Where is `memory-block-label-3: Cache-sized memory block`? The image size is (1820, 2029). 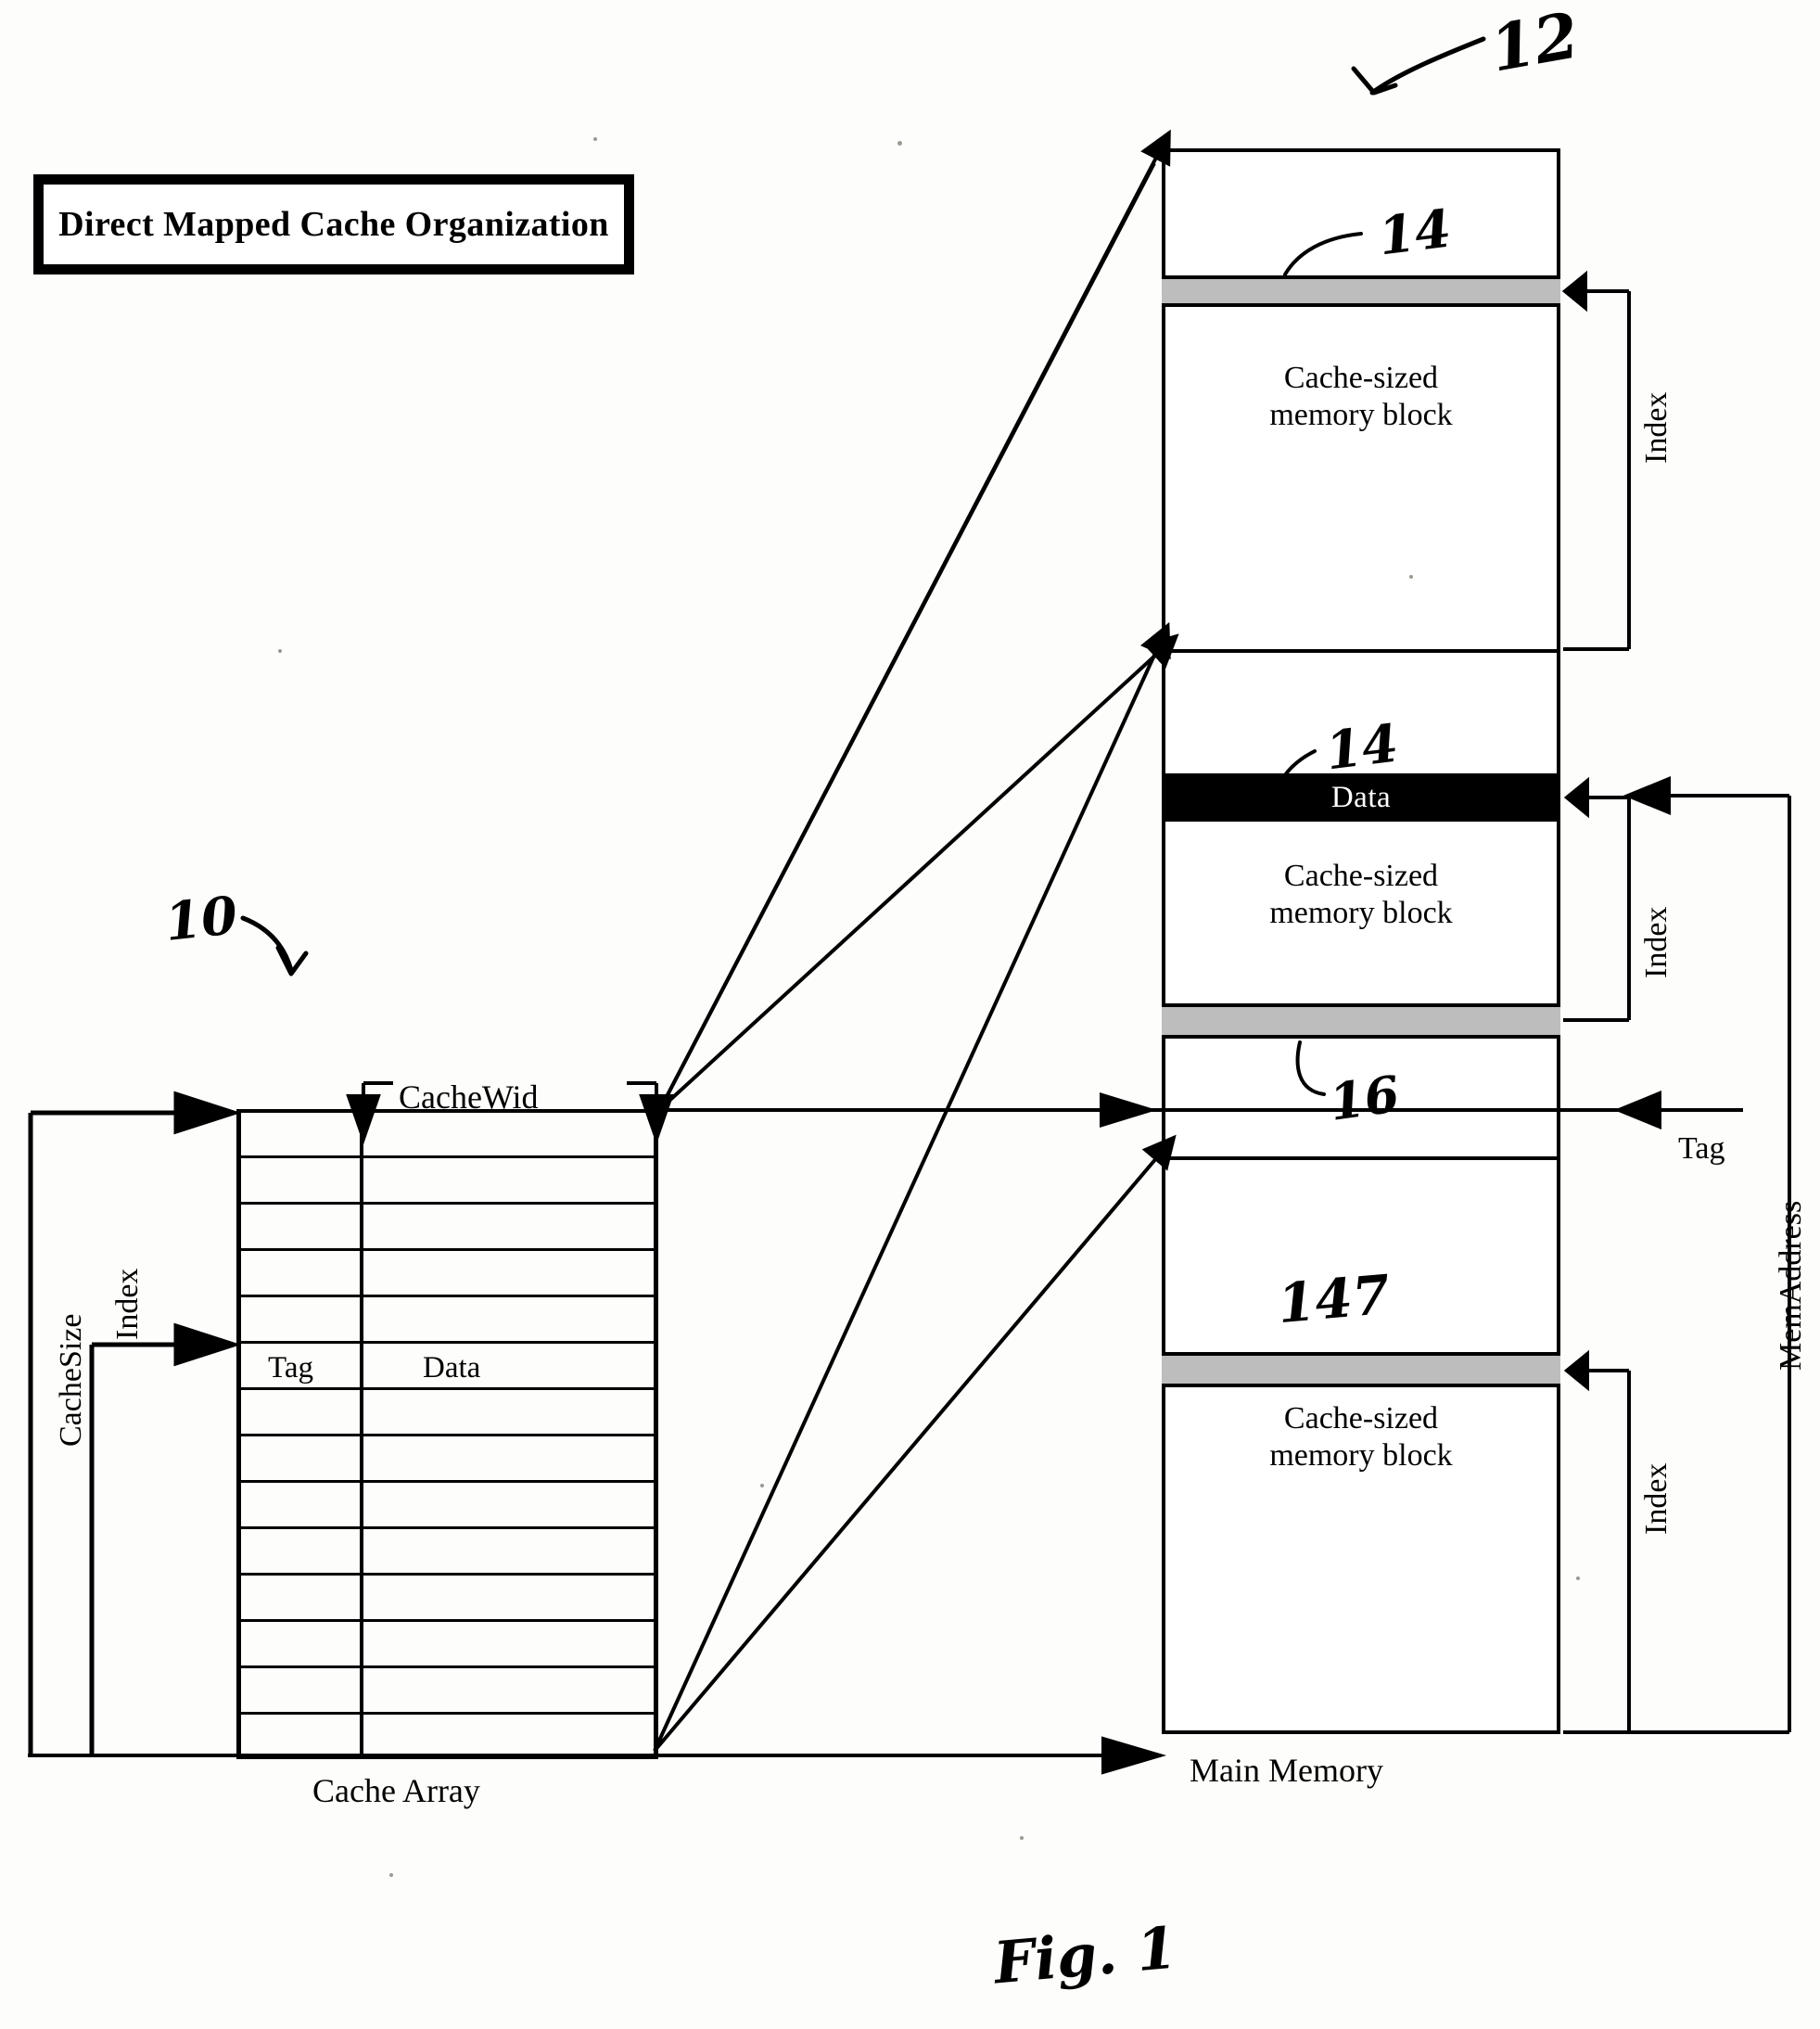 memory-block-label-3: Cache-sized memory block is located at coordinates (1361, 1437).